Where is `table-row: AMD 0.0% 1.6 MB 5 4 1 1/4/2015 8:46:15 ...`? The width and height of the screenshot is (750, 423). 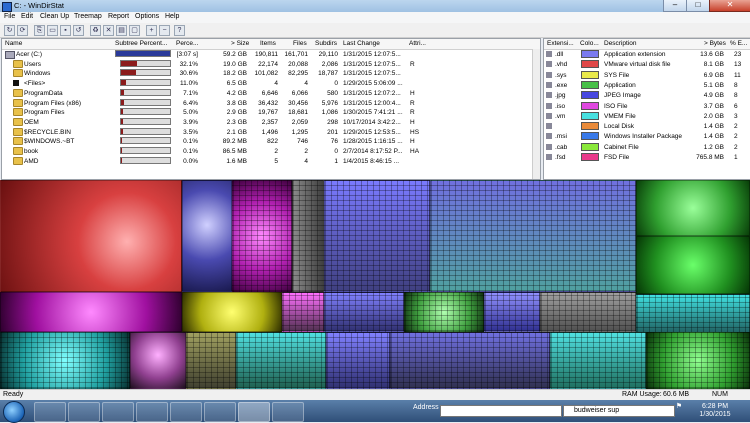
table-row: AMD 0.0% 1.6 MB 5 4 1 1/4/2015 8:46:15 ... is located at coordinates (271, 161).